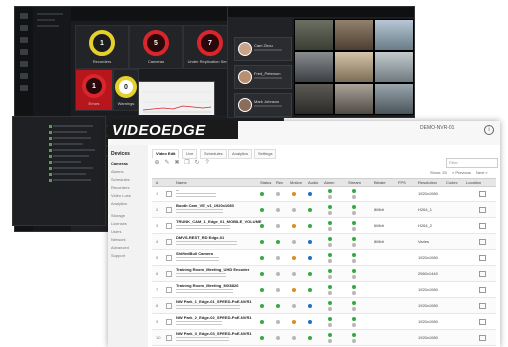 This screenshot has height=347, width=508. I want to click on edit-icon: ✎, so click(167, 163).